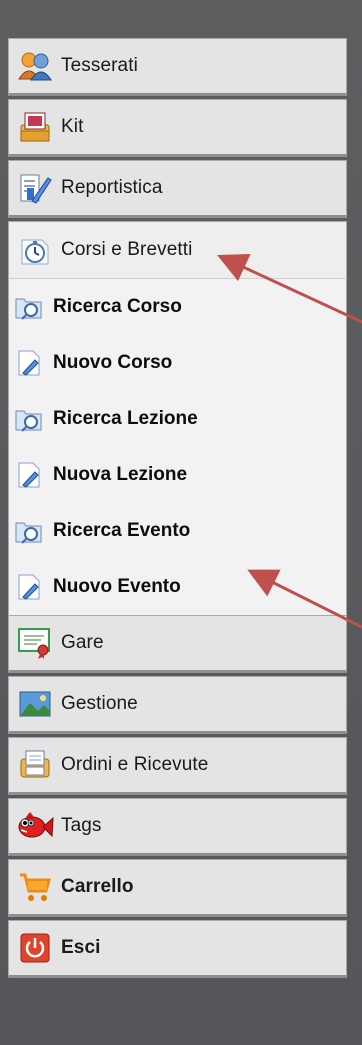 This screenshot has height=1045, width=362. Describe the element at coordinates (177, 644) in the screenshot. I see `menu-item-gare: Gare` at that location.